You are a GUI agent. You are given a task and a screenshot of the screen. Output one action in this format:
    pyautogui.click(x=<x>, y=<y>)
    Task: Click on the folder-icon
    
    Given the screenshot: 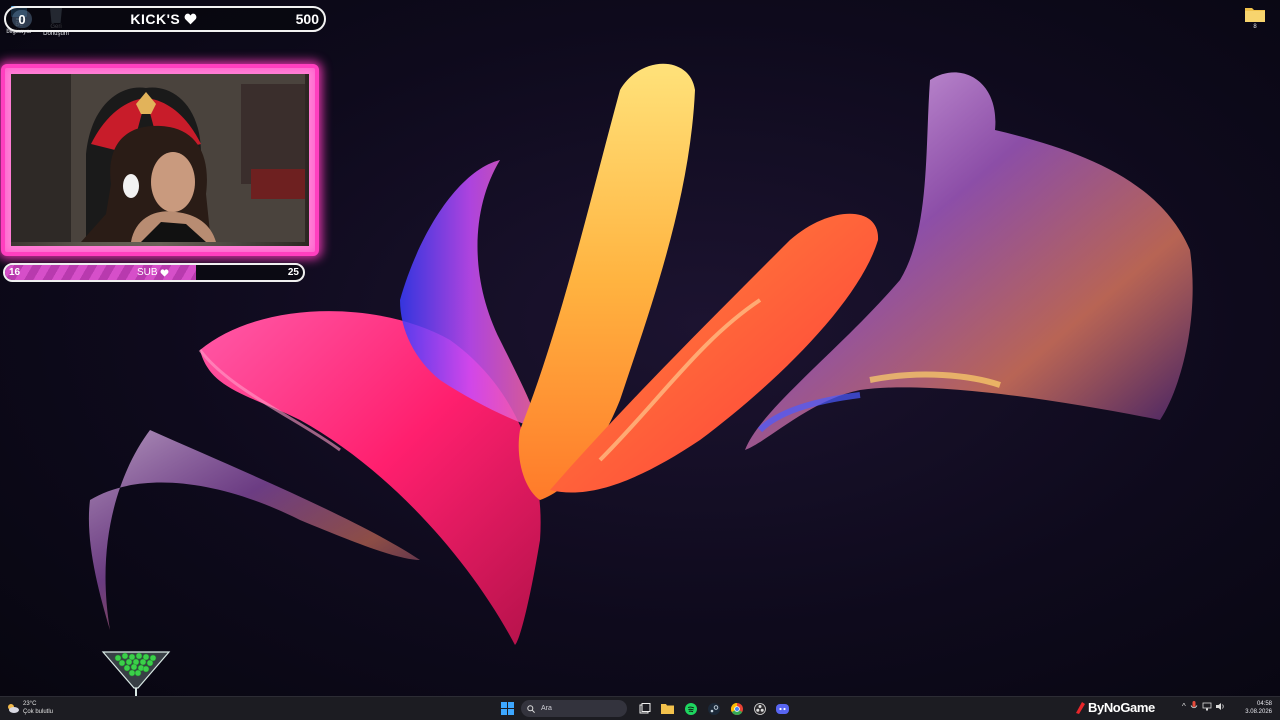 What is the action you would take?
    pyautogui.click(x=1255, y=15)
    